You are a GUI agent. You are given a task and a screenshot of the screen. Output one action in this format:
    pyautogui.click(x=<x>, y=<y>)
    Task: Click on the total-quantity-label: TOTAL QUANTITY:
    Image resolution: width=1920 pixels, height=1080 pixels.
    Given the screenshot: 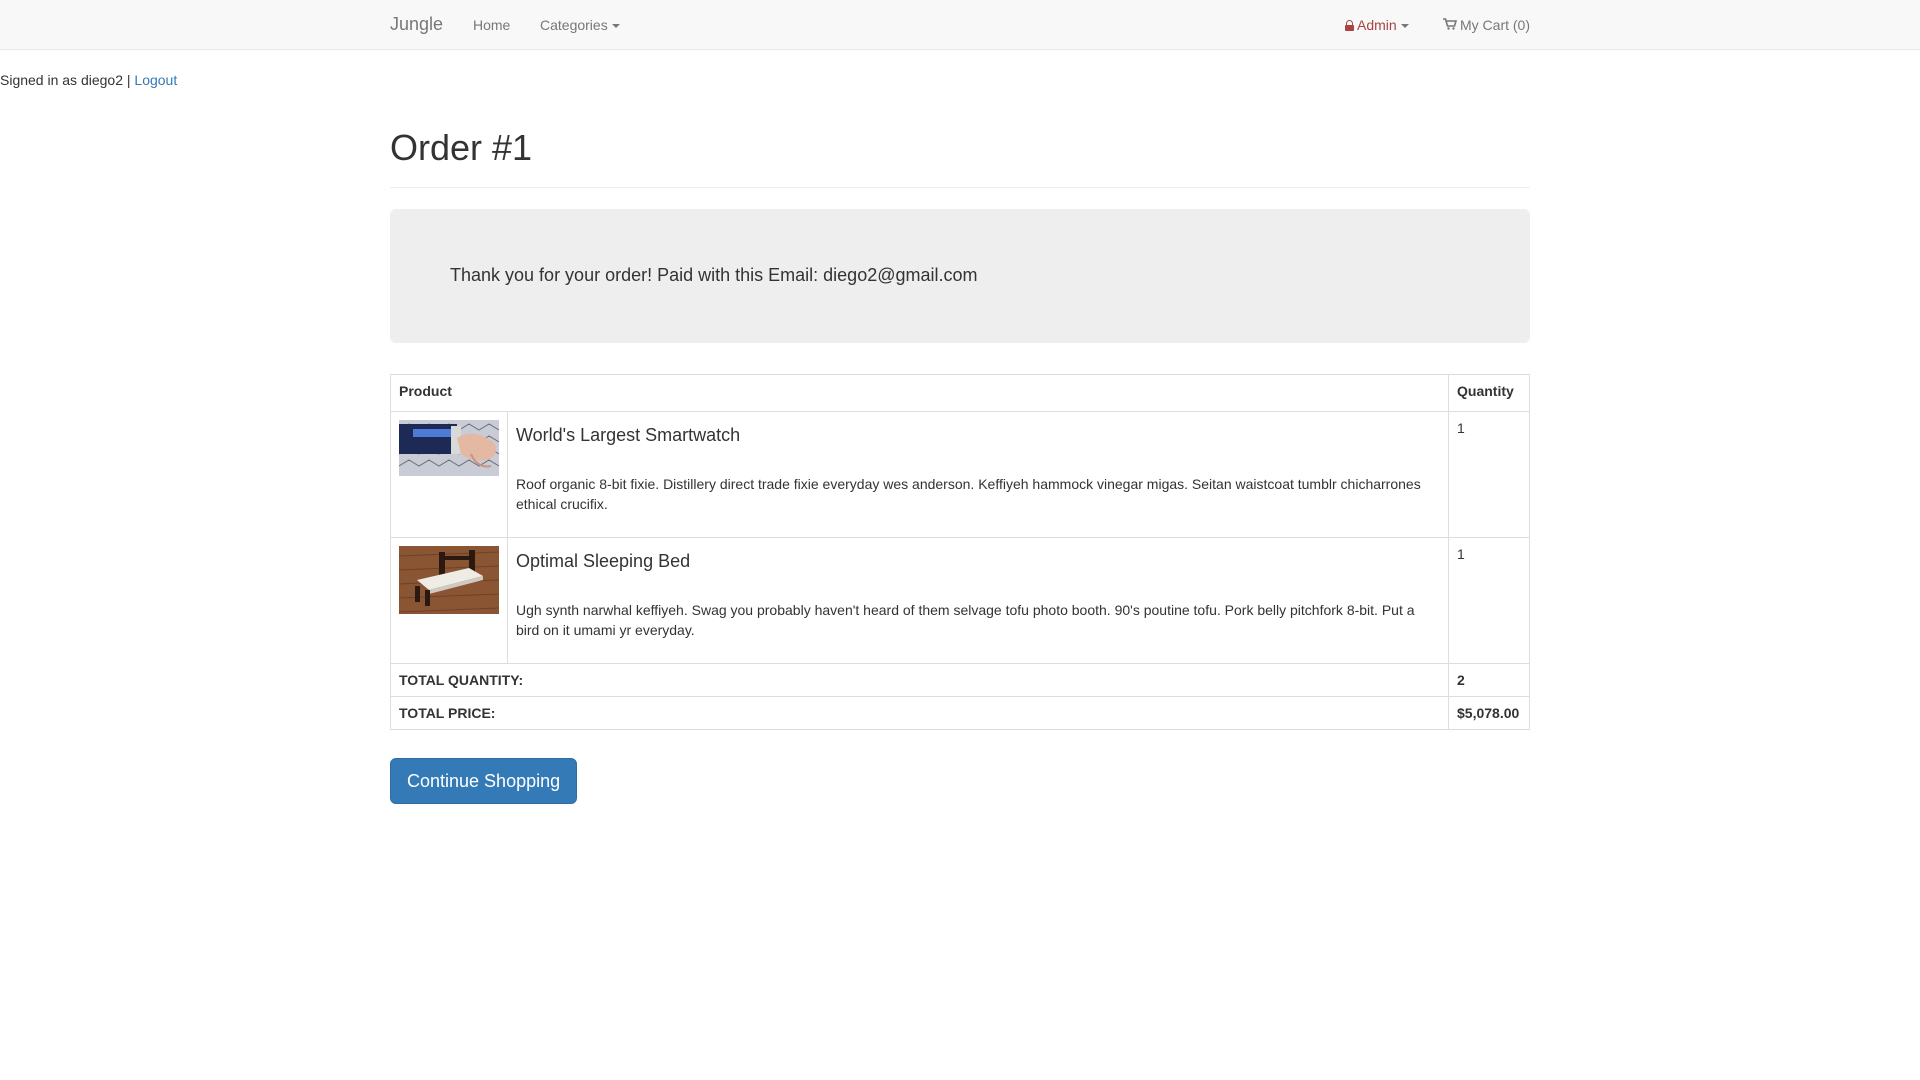 What is the action you would take?
    pyautogui.click(x=919, y=680)
    